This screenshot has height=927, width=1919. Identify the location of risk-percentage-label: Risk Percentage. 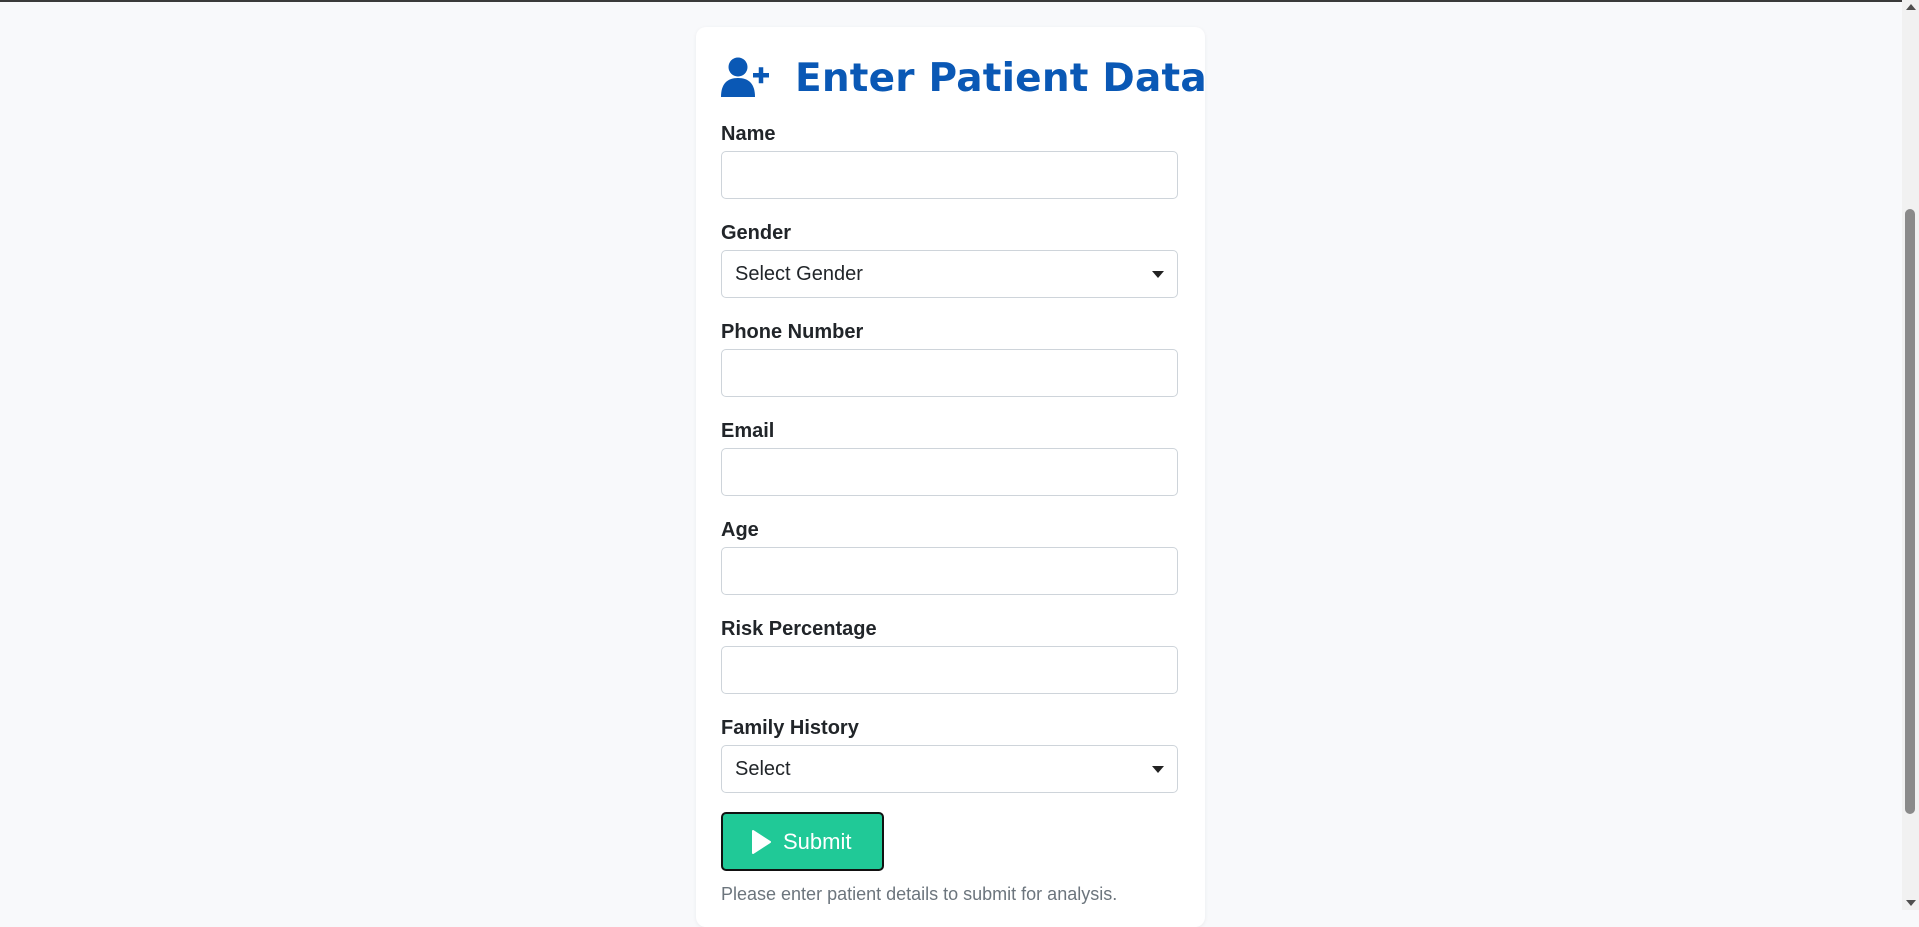
(799, 629).